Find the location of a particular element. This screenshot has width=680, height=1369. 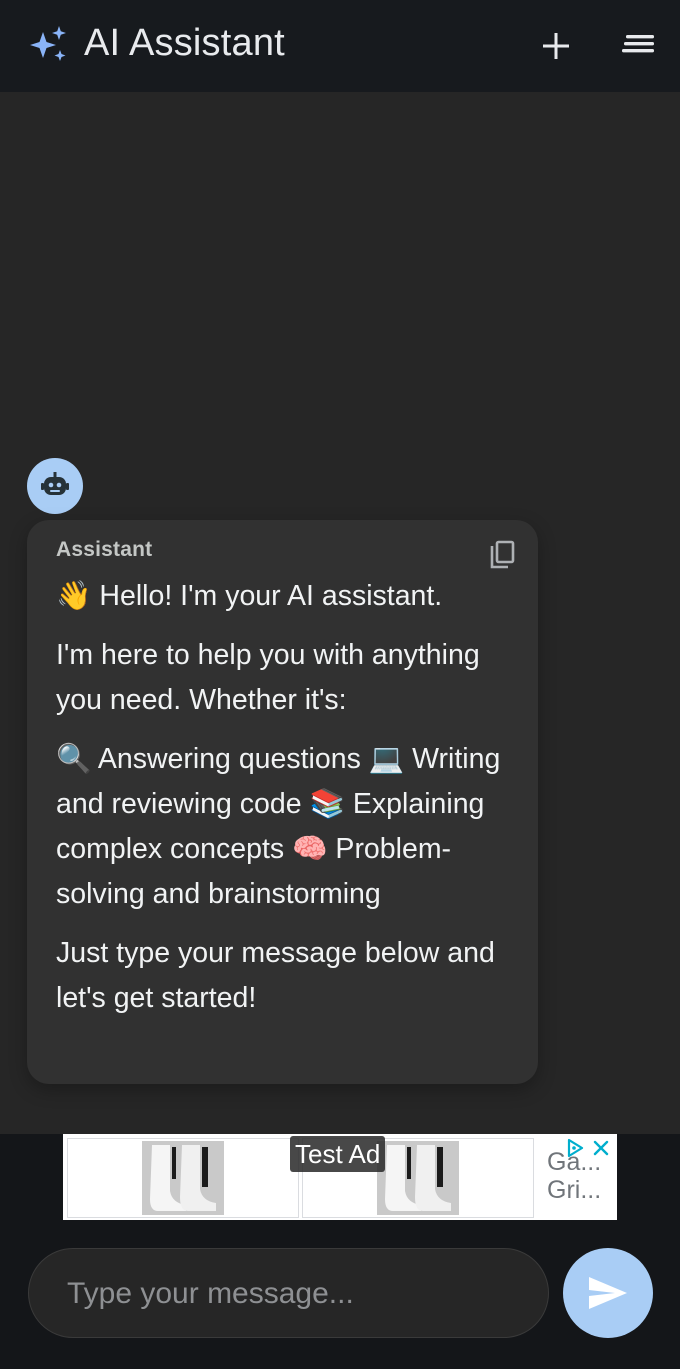

send-icon is located at coordinates (608, 1293).